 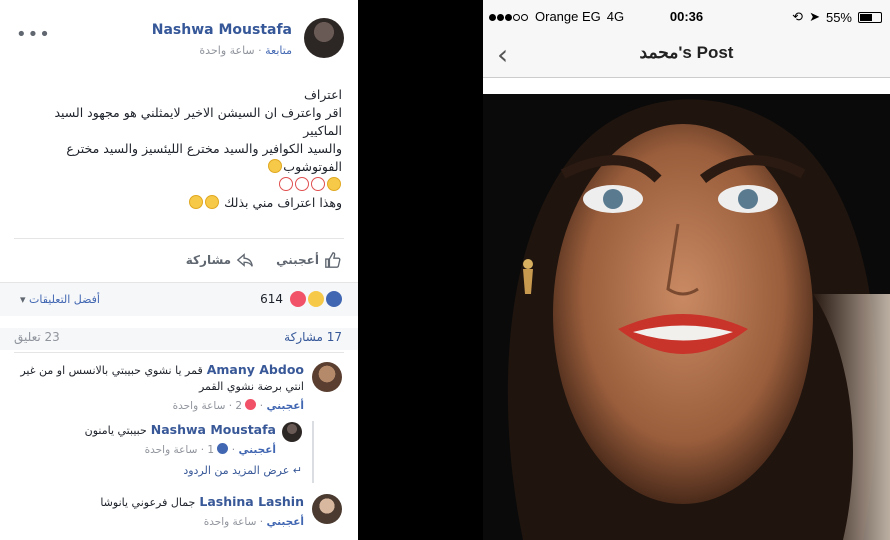 I want to click on reply-like-button: أعجبني, so click(x=257, y=450).